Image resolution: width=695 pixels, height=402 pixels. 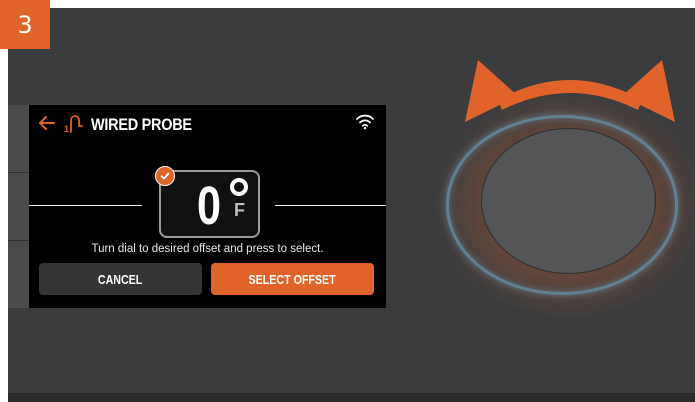 I want to click on device-bottom-edge, so click(x=351, y=397).